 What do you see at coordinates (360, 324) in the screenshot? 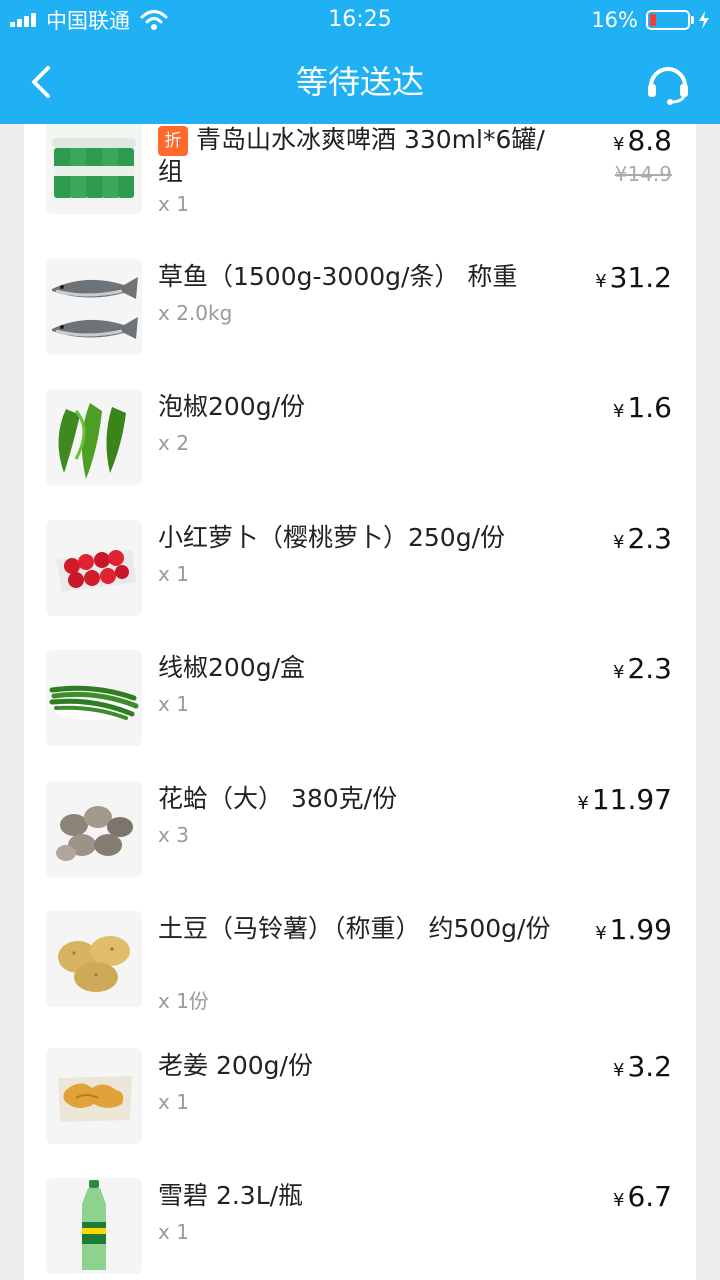
I see `list-item: 草鱼（1500g-3000g/条） 称重 x 2.0kg ¥31.2` at bounding box center [360, 324].